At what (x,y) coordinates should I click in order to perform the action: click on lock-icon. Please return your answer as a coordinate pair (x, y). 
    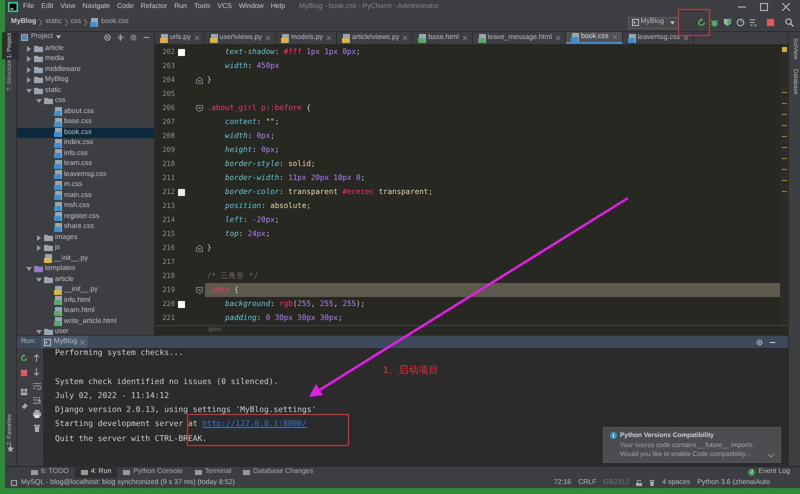
    Looking at the image, I should click on (639, 483).